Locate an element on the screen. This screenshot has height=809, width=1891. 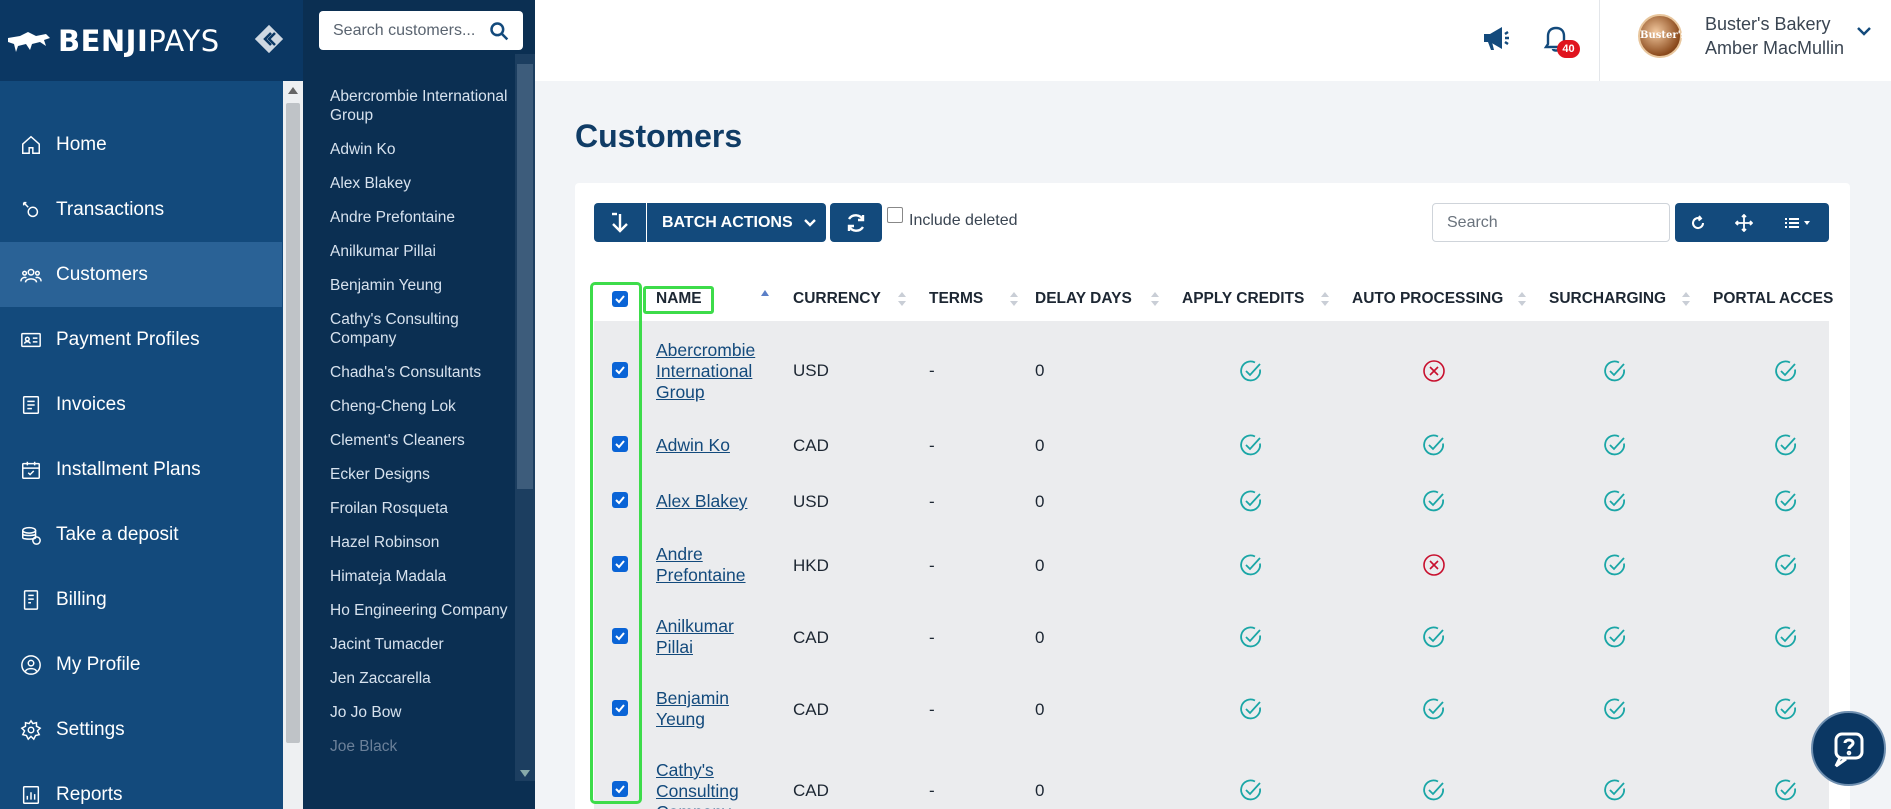
customer-list-item: Froilan Rosqueta is located at coordinates (420, 508).